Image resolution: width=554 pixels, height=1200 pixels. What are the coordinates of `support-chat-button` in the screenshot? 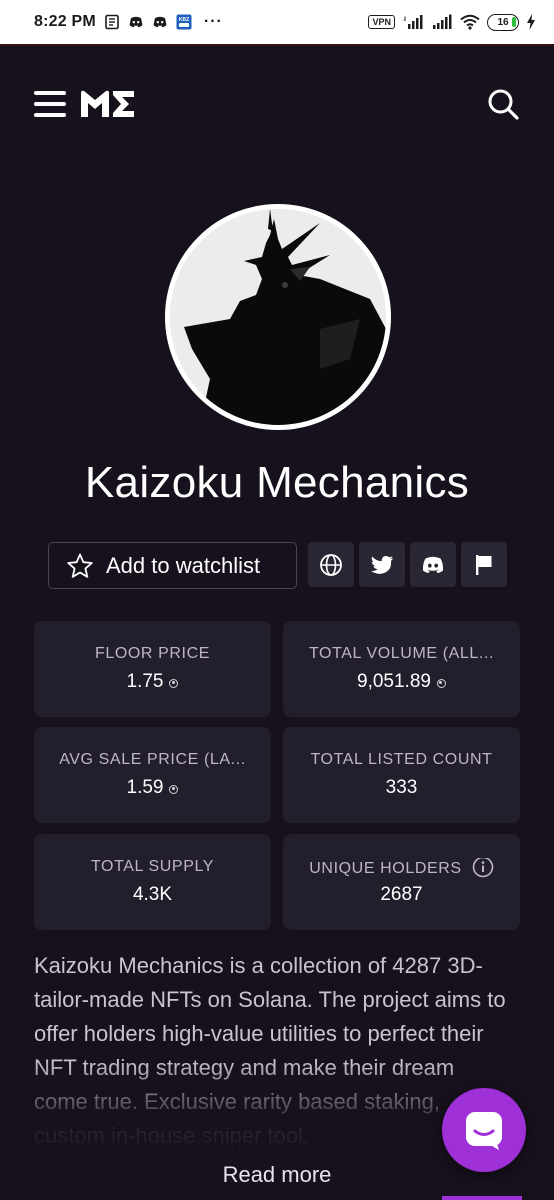 It's located at (484, 1130).